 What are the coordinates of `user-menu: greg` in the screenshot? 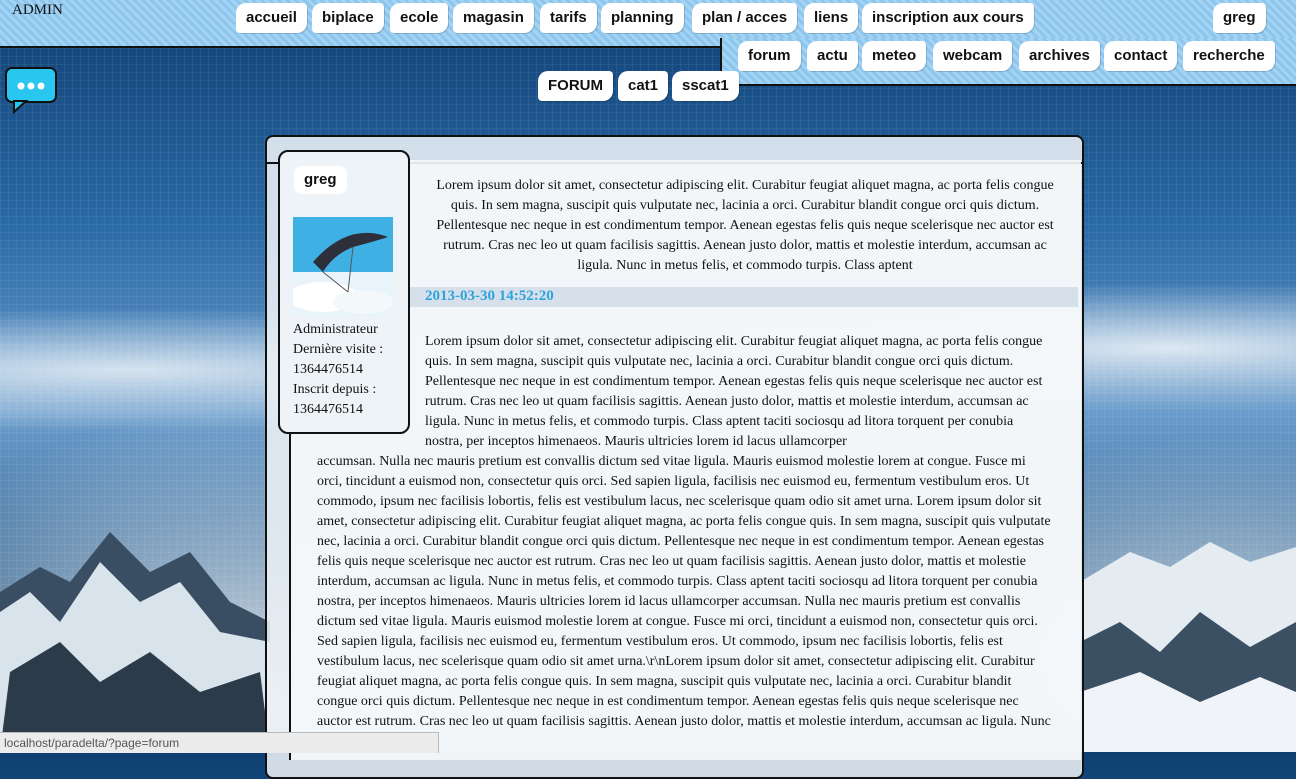 It's located at (1239, 18).